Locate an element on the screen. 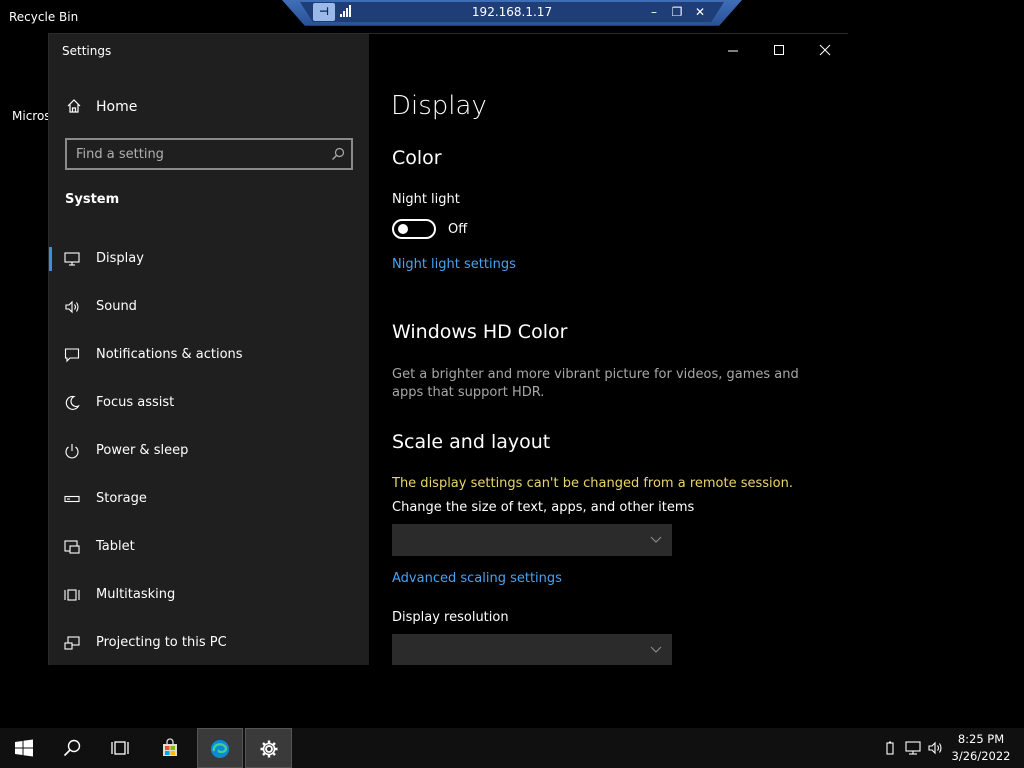 Image resolution: width=1024 pixels, height=768 pixels. task-view-icon is located at coordinates (120, 748).